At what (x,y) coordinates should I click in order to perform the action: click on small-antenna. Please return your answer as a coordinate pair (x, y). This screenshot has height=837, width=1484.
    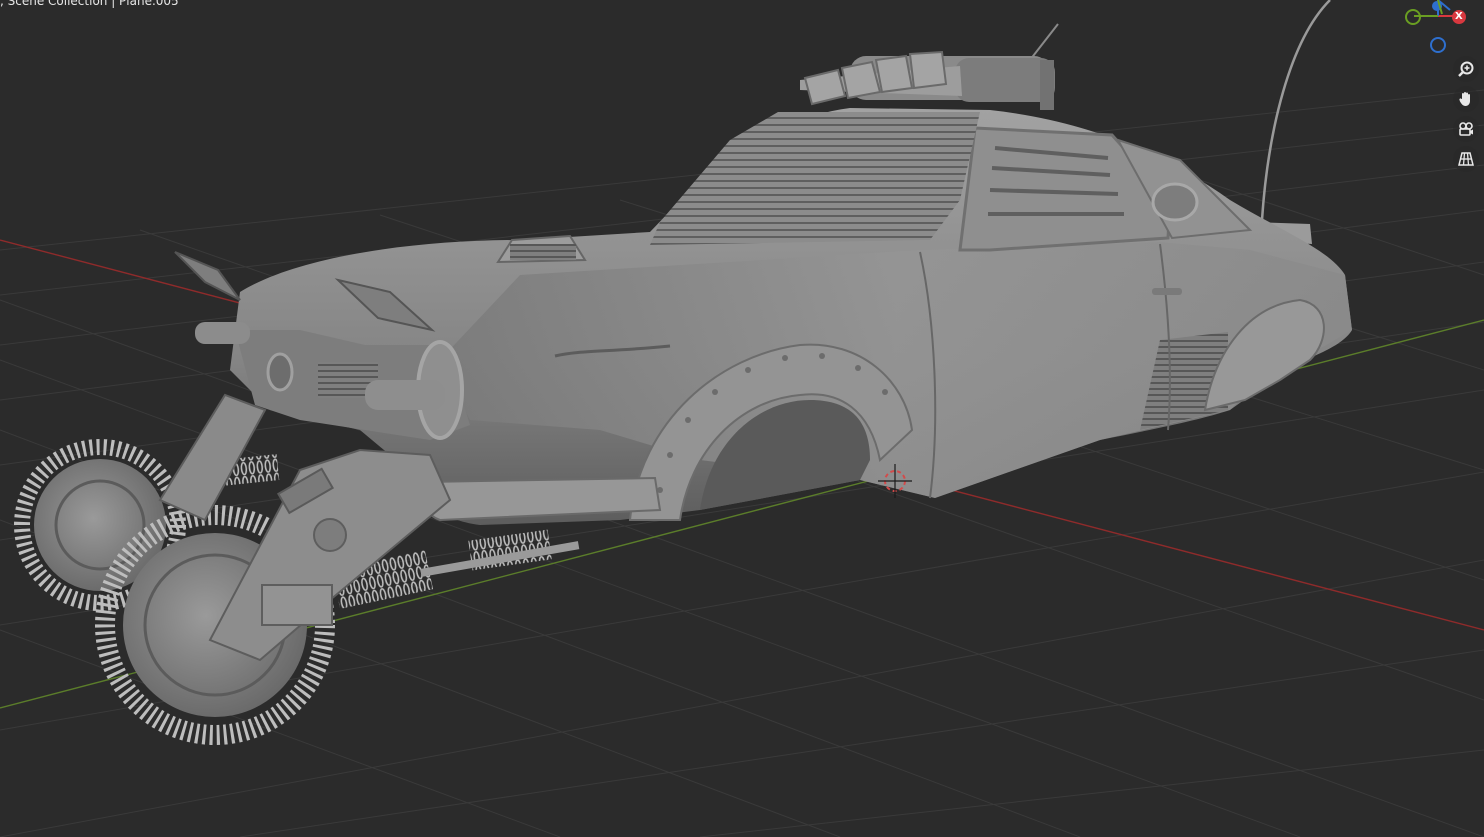
    Looking at the image, I should click on (1044, 42).